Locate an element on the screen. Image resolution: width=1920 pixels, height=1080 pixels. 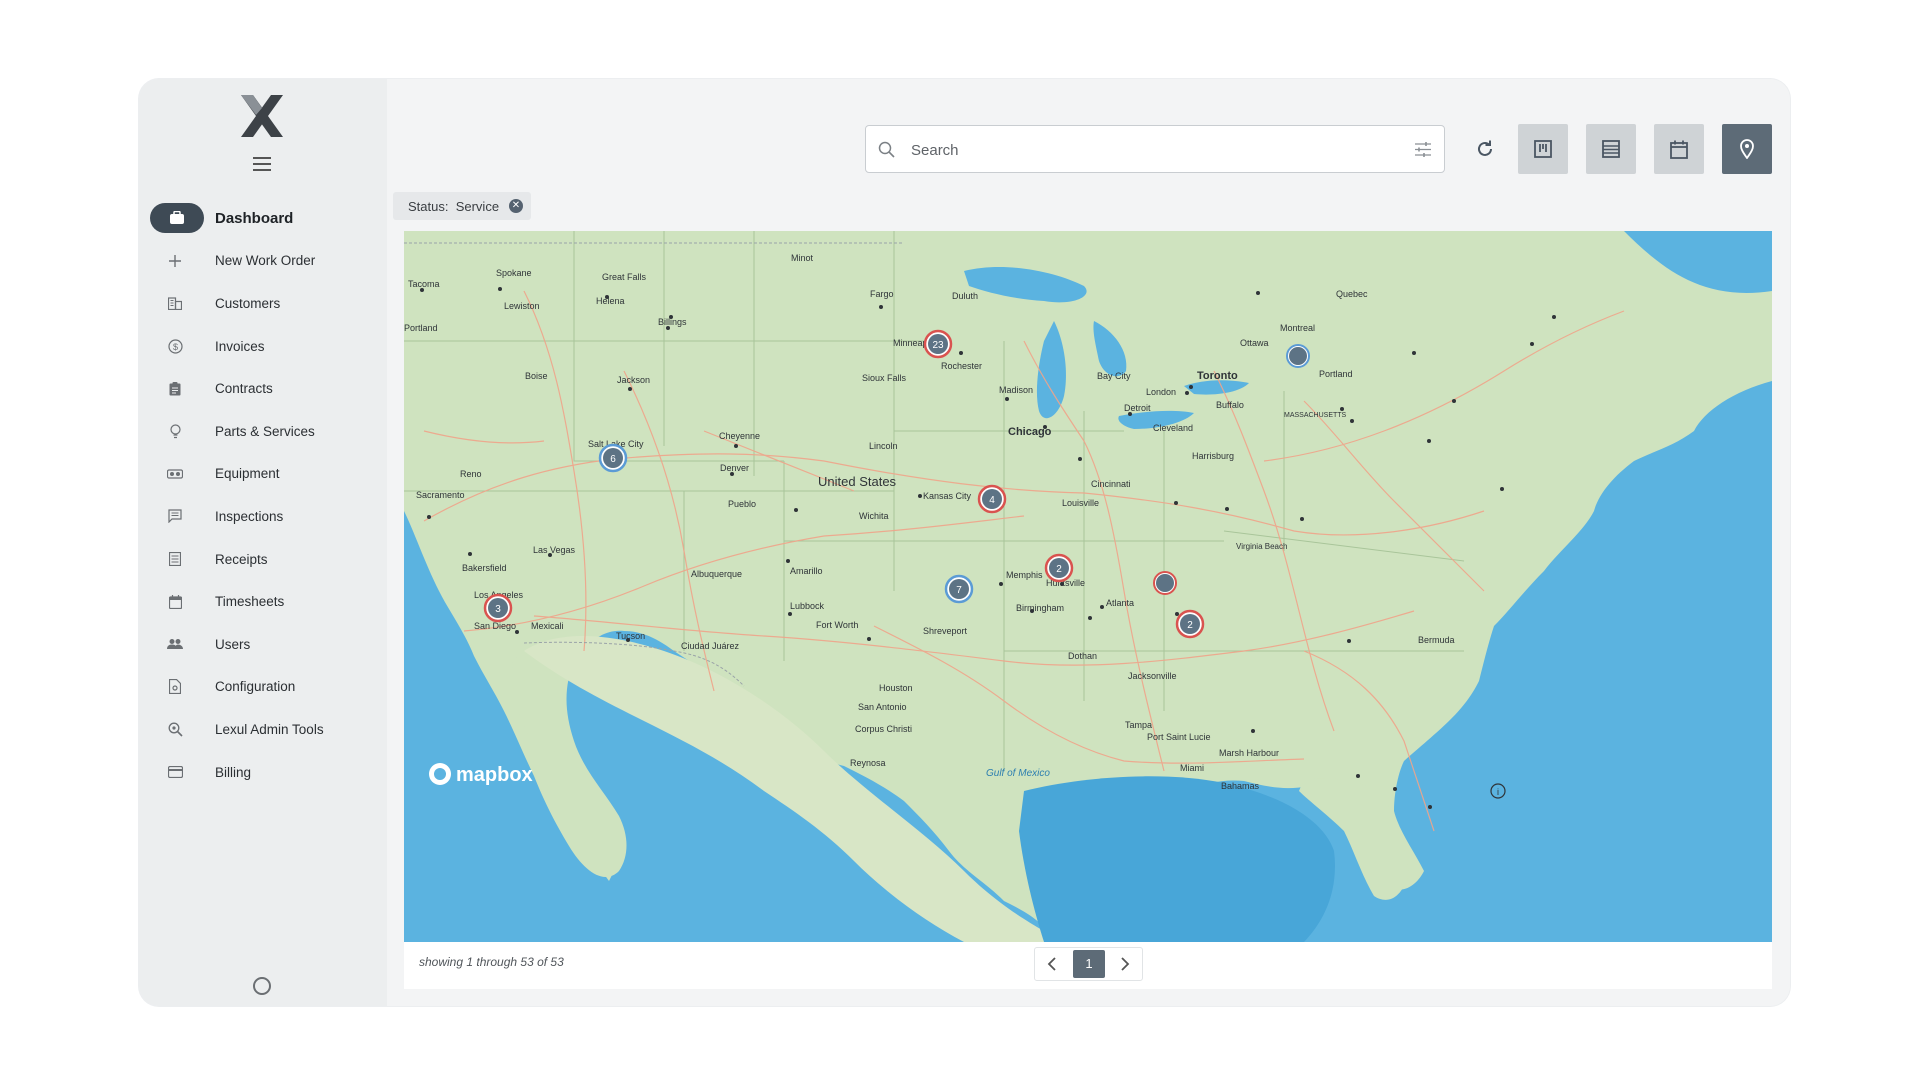
map-label-united-states: United States is located at coordinates (857, 481).